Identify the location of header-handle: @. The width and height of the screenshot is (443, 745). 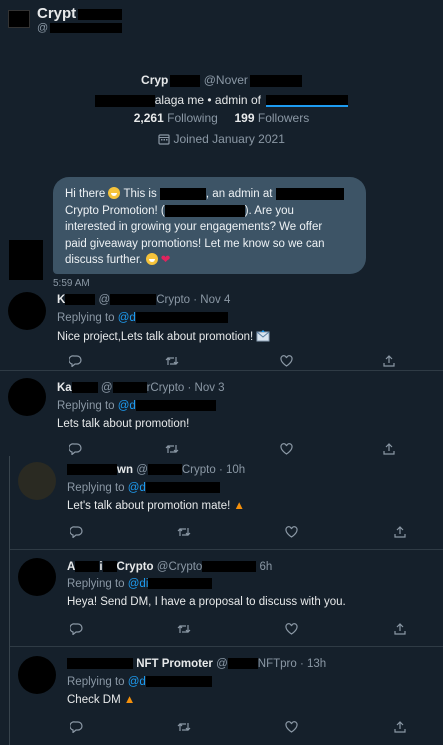
(80, 28).